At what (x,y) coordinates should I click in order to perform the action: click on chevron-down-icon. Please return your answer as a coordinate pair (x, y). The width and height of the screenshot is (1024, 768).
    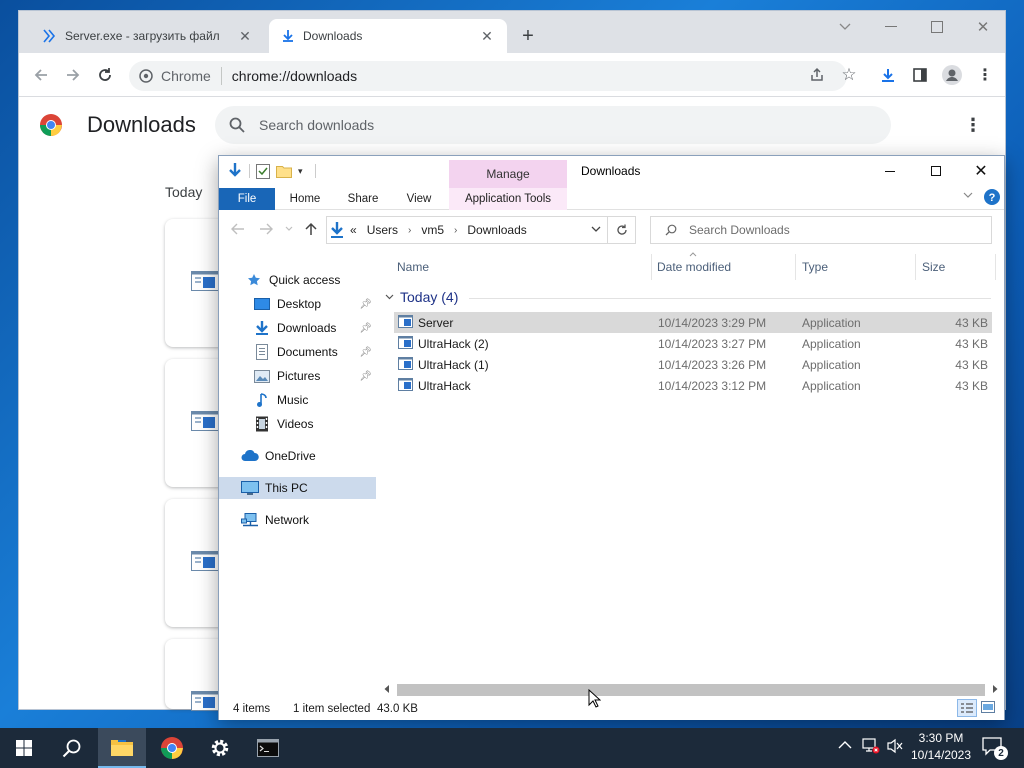
    Looking at the image, I should click on (389, 297).